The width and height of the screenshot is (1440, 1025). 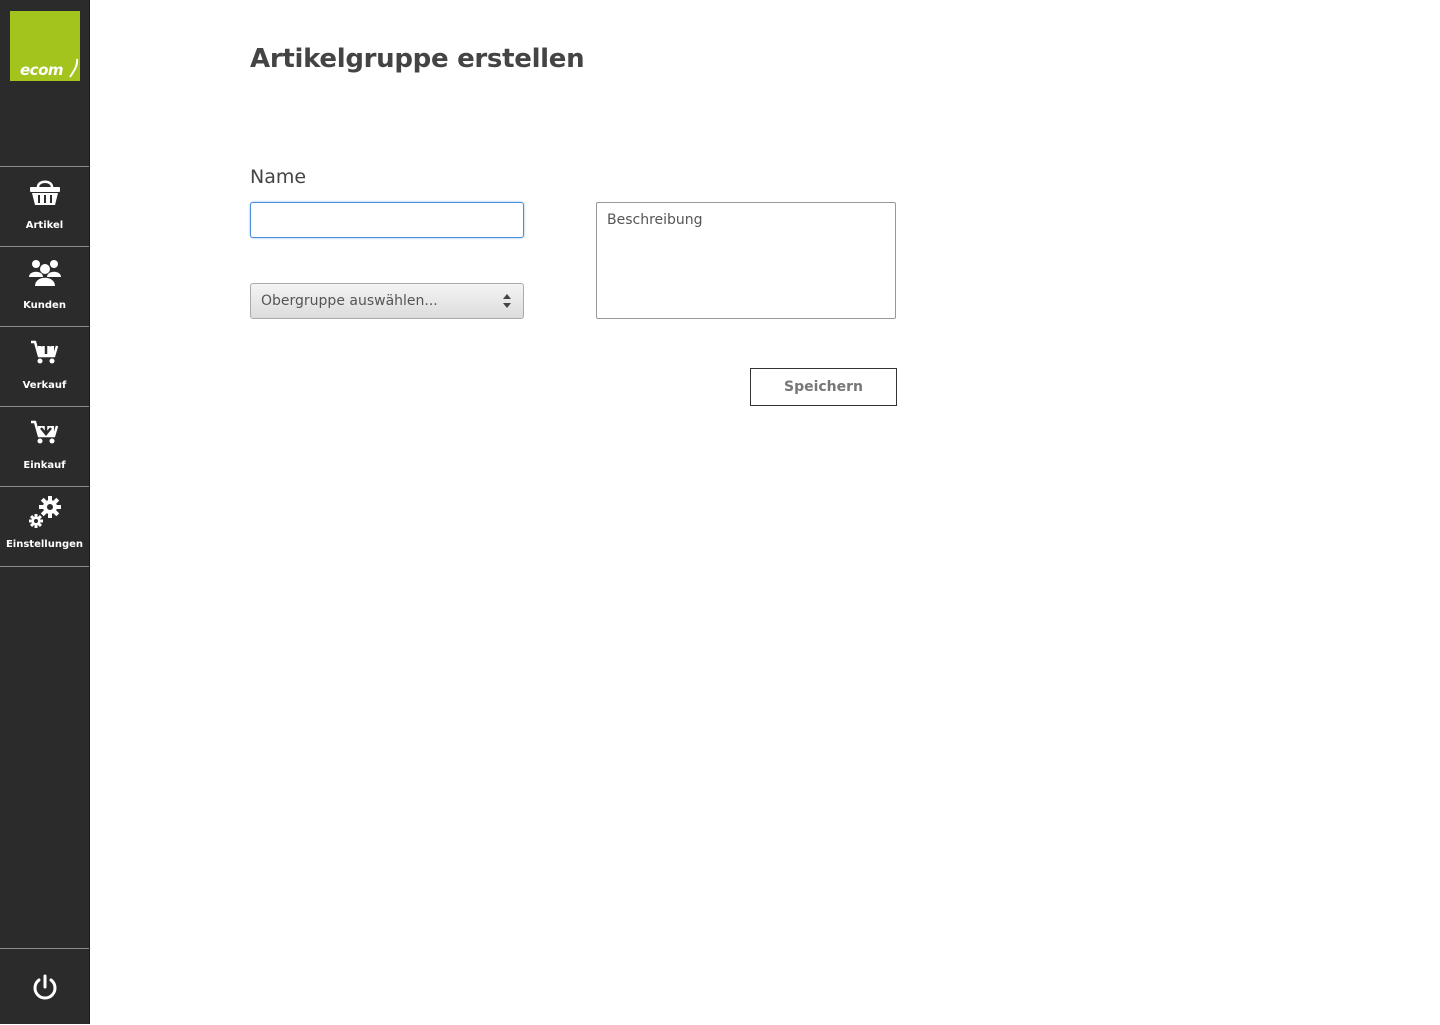 What do you see at coordinates (746, 260) in the screenshot?
I see `description-textarea` at bounding box center [746, 260].